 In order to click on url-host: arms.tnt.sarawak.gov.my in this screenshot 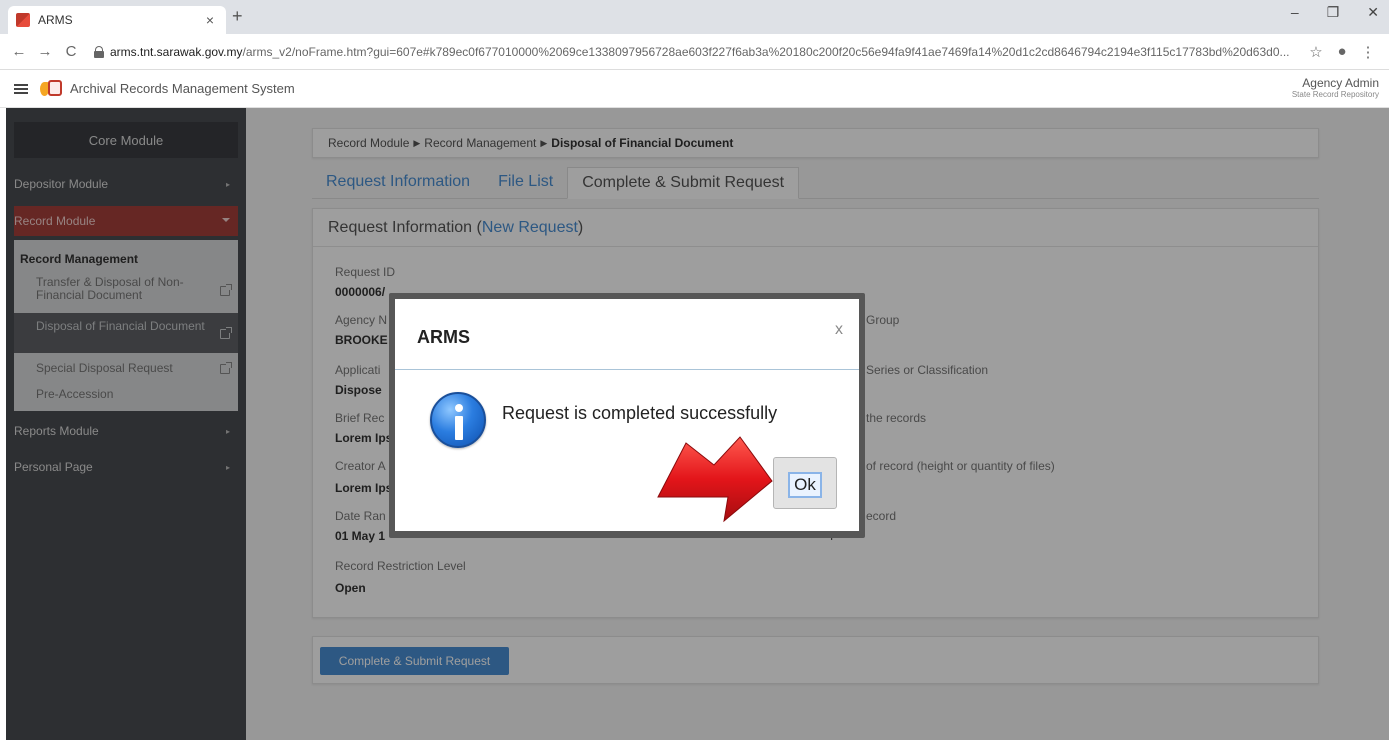, I will do `click(176, 51)`.